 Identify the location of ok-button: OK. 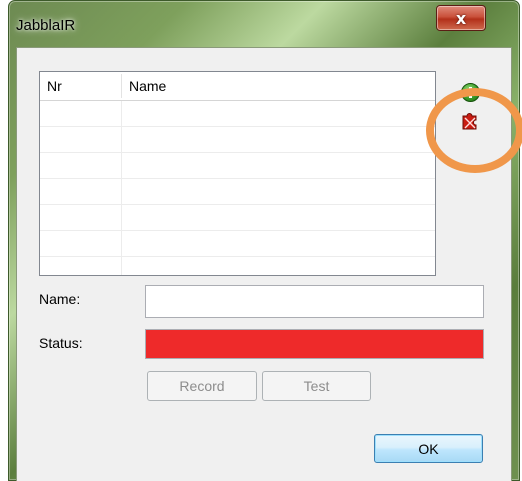
(428, 448).